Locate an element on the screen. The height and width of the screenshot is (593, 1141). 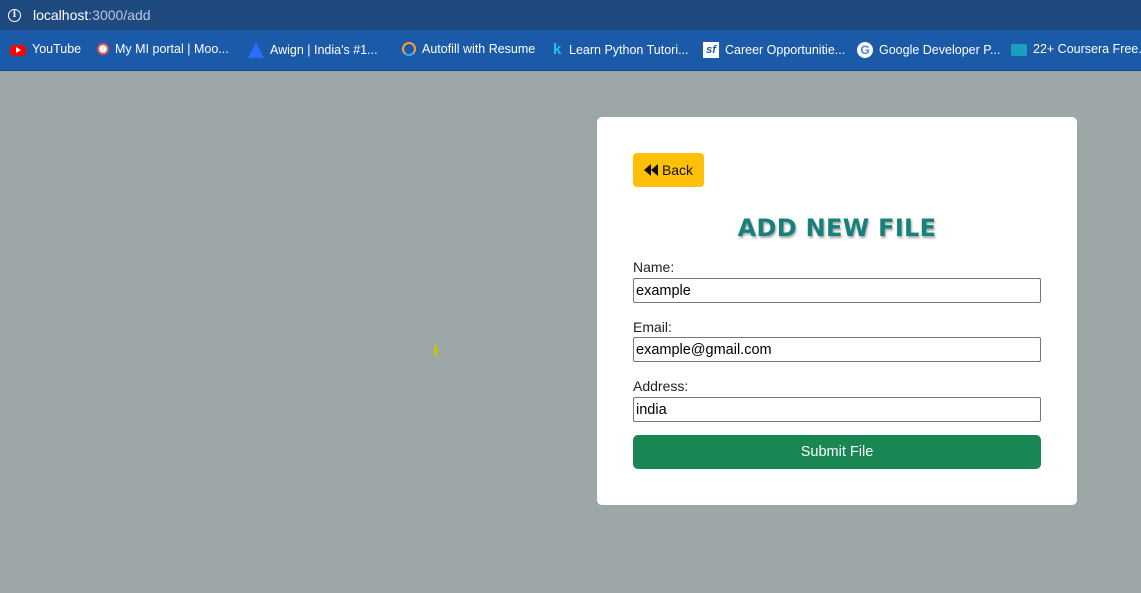
coursera-icon is located at coordinates (1019, 50).